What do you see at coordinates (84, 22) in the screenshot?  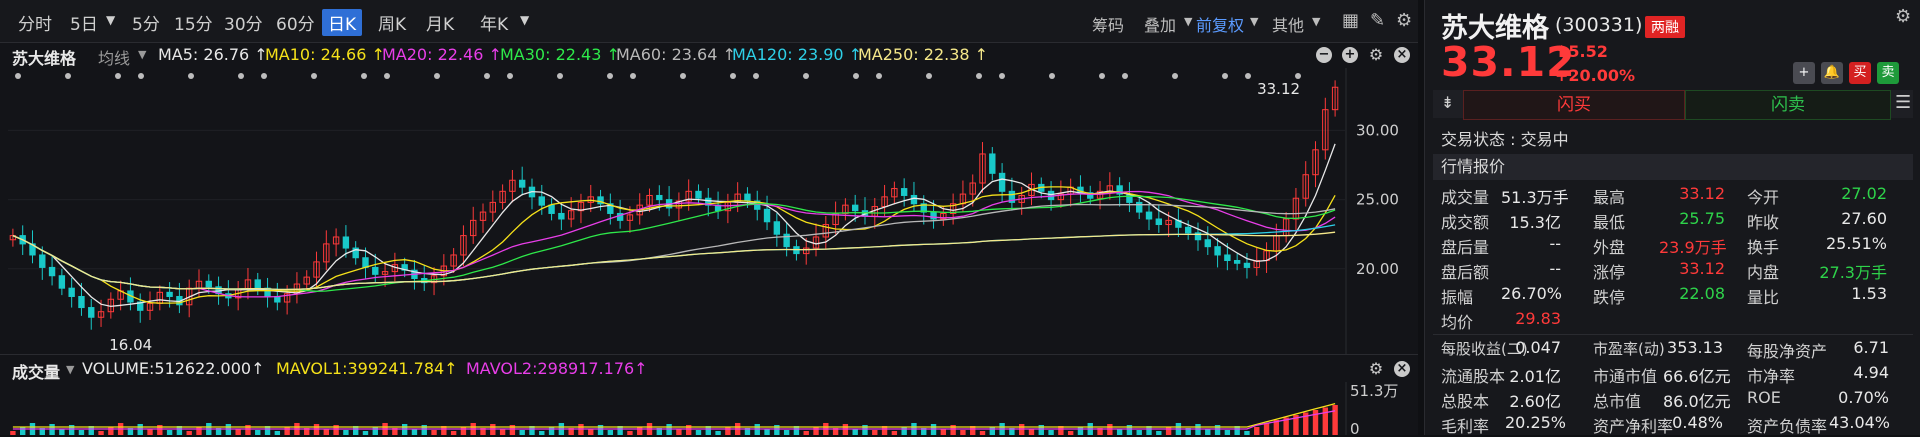 I see `tab-5day: 5日` at bounding box center [84, 22].